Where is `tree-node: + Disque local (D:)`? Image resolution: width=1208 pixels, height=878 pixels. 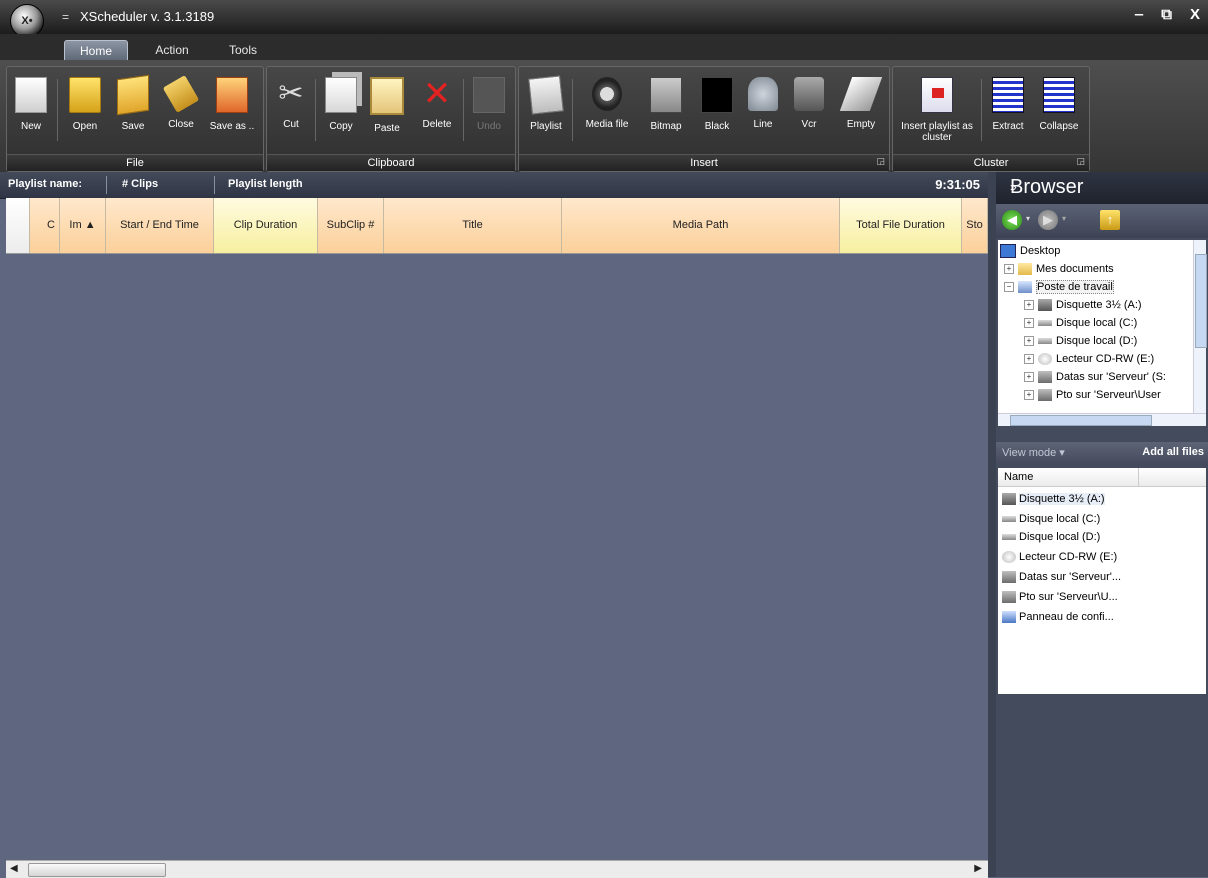
tree-node: + Disque local (D:) is located at coordinates (1080, 341).